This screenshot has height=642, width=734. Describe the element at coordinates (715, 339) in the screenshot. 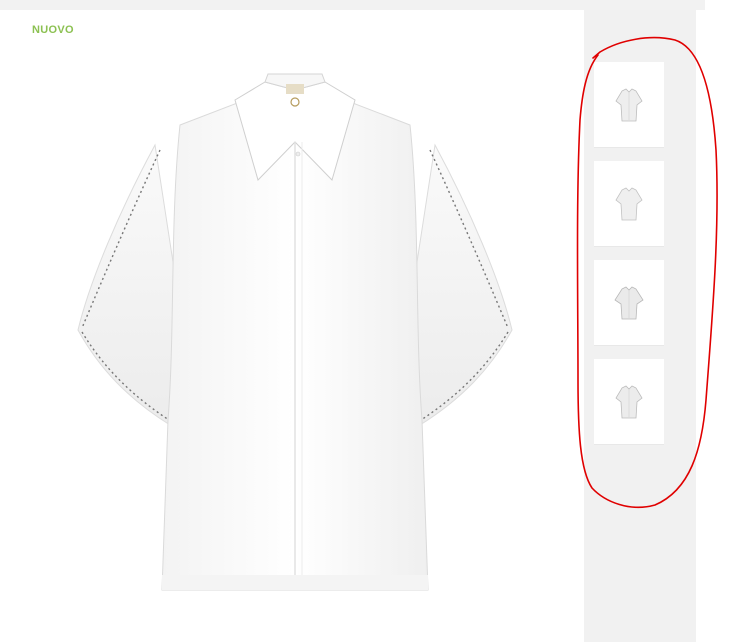

I see `rail-gutter` at that location.